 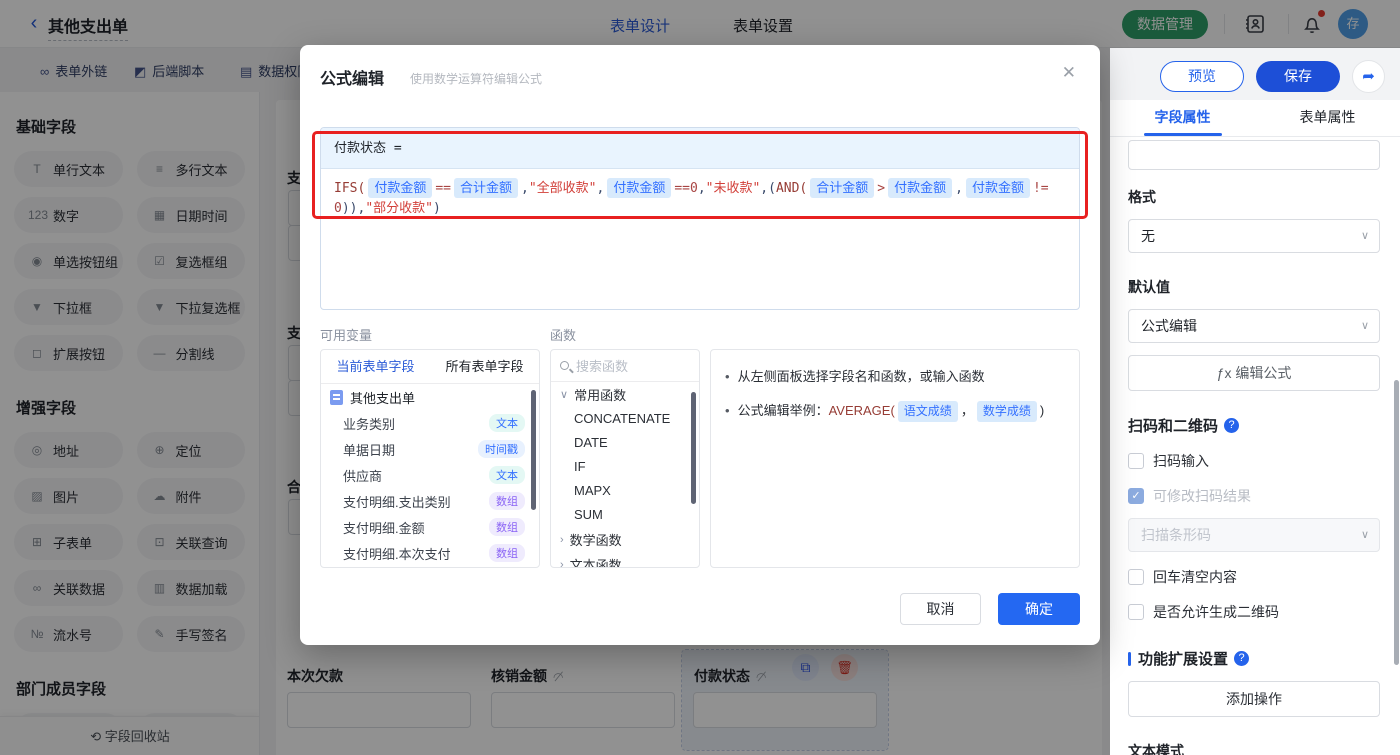 What do you see at coordinates (430, 423) in the screenshot?
I see `variable-row: 业务类别 文本` at bounding box center [430, 423].